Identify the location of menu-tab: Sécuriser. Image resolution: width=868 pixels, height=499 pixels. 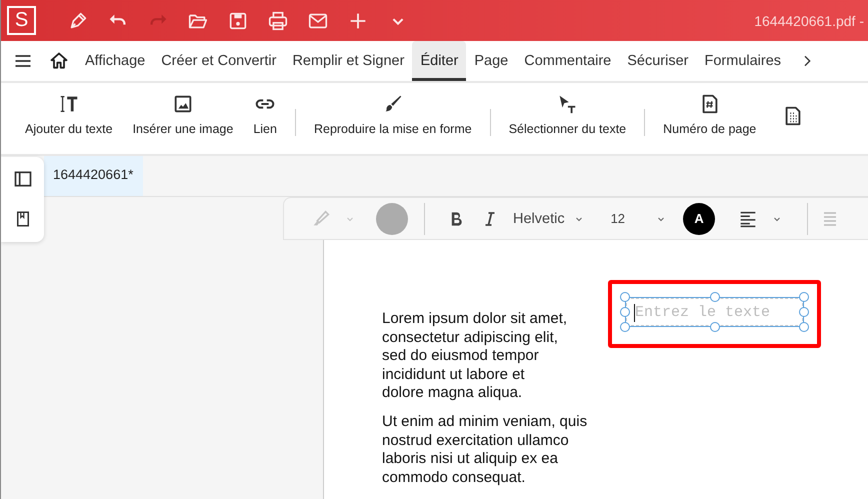
(657, 61).